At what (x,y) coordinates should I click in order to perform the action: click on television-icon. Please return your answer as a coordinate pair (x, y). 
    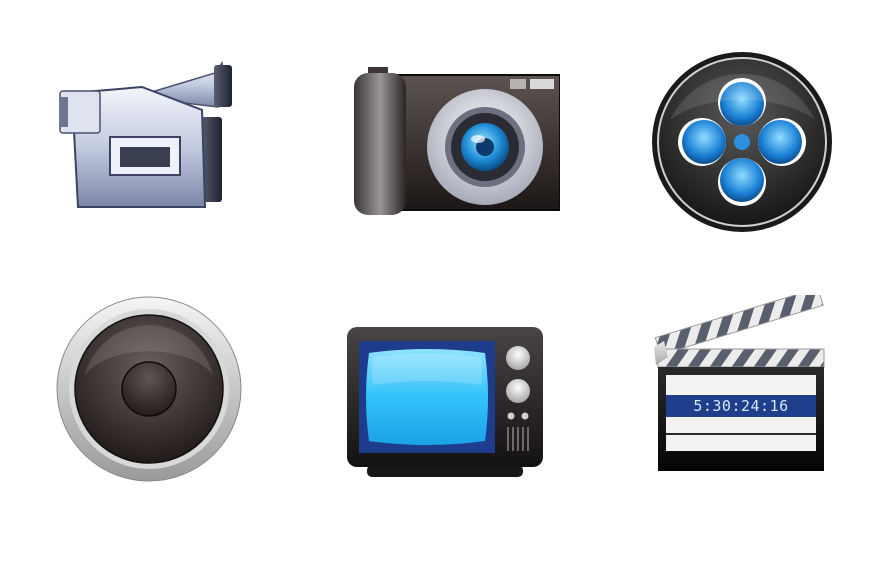
    Looking at the image, I should click on (445, 402).